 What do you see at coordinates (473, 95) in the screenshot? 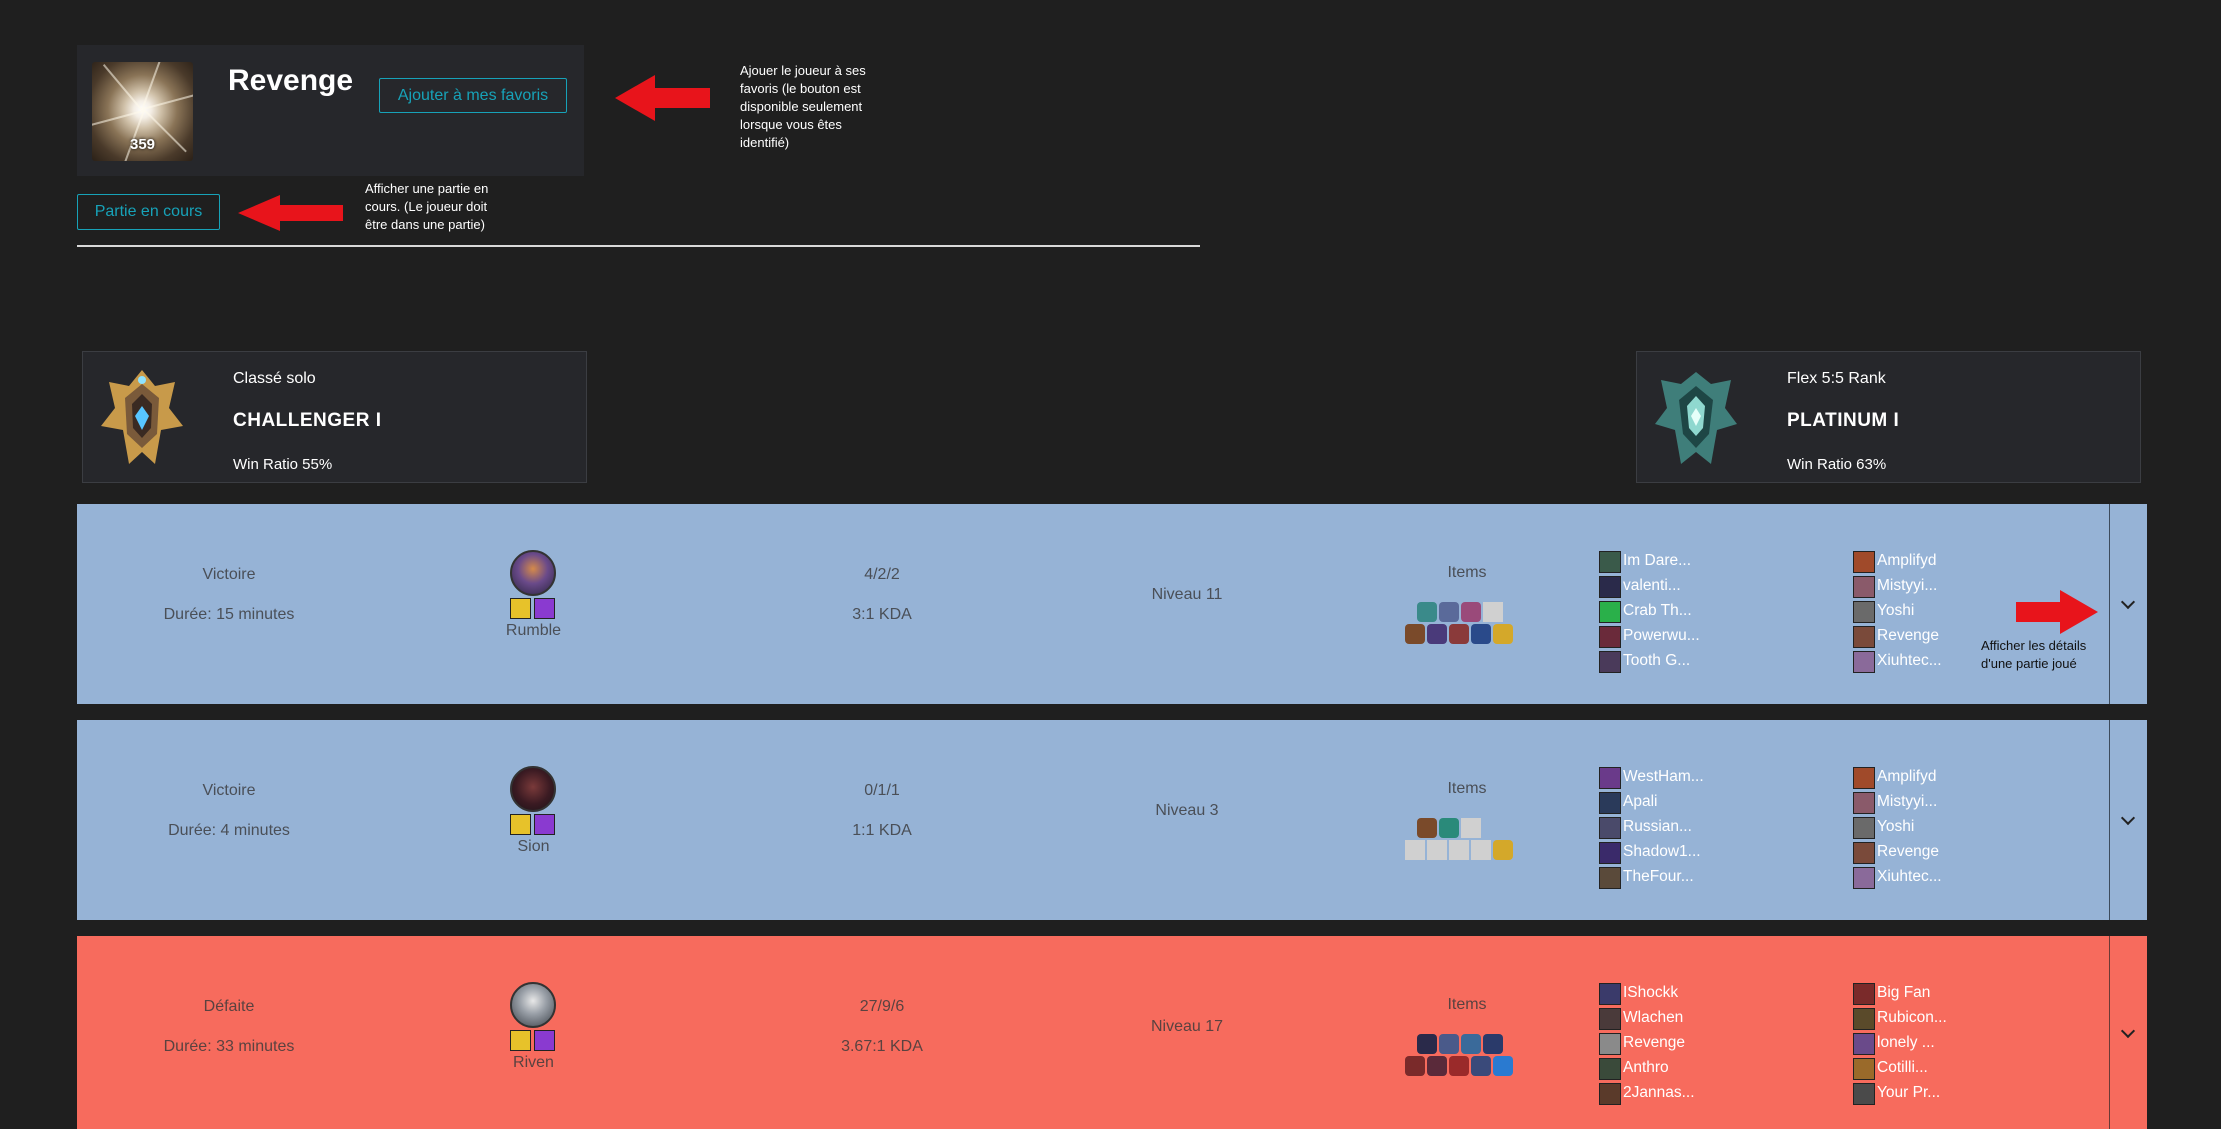
I see `add-favorite-button: Ajouter à mes favoris` at bounding box center [473, 95].